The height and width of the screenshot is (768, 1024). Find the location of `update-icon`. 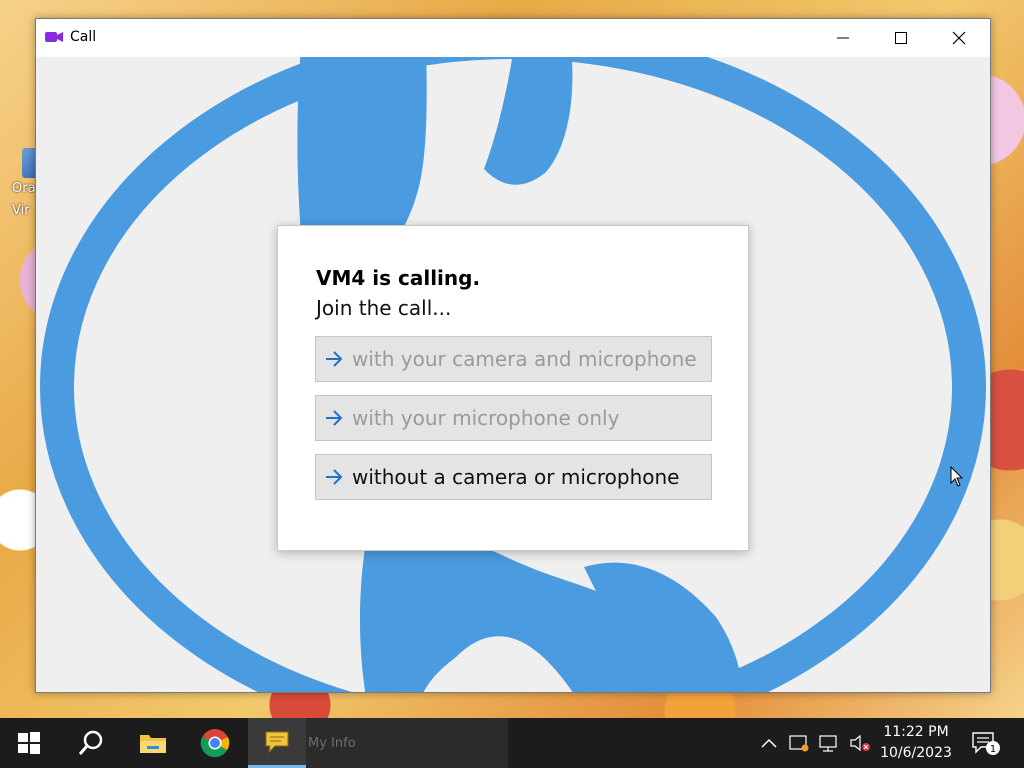

update-icon is located at coordinates (799, 743).